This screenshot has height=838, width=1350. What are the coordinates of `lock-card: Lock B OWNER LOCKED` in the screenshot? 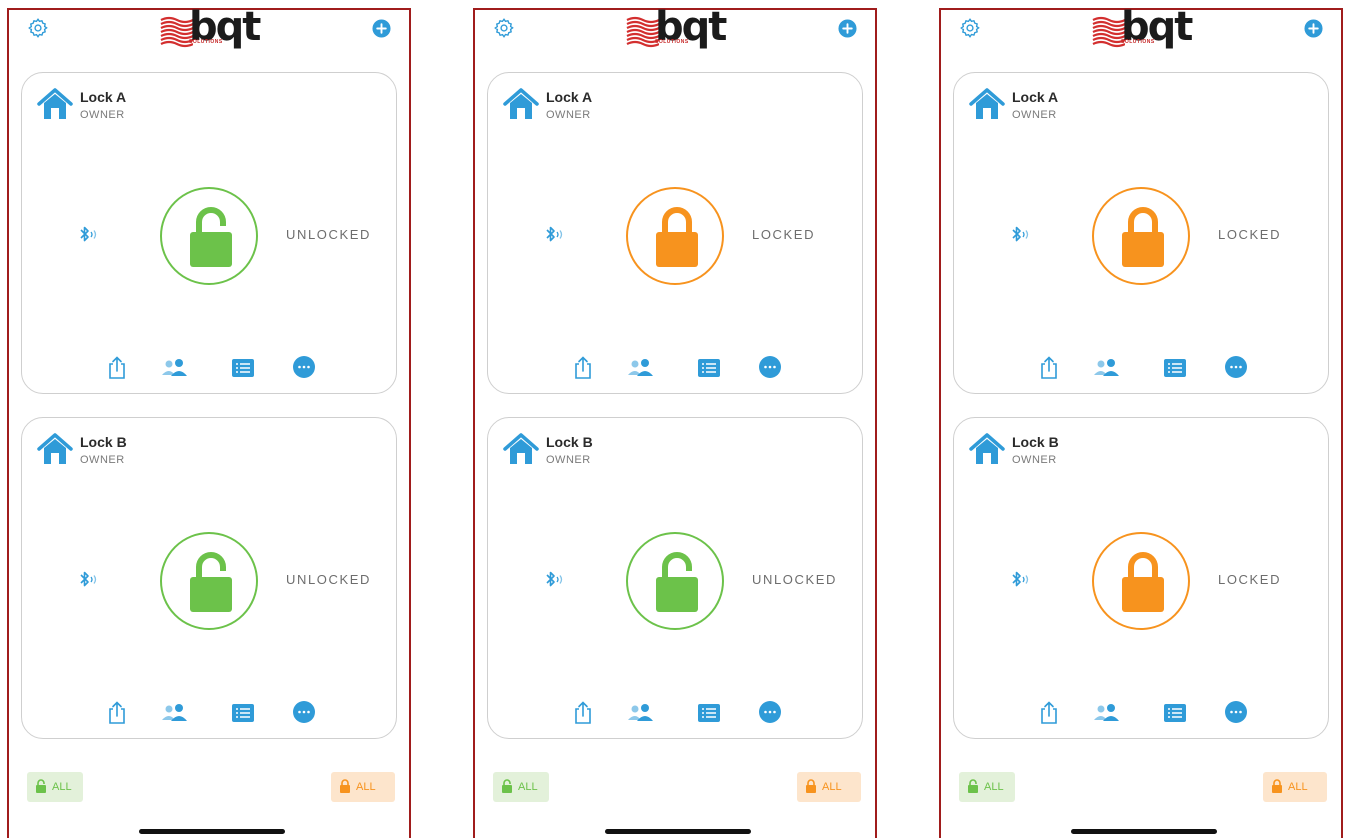 It's located at (1141, 578).